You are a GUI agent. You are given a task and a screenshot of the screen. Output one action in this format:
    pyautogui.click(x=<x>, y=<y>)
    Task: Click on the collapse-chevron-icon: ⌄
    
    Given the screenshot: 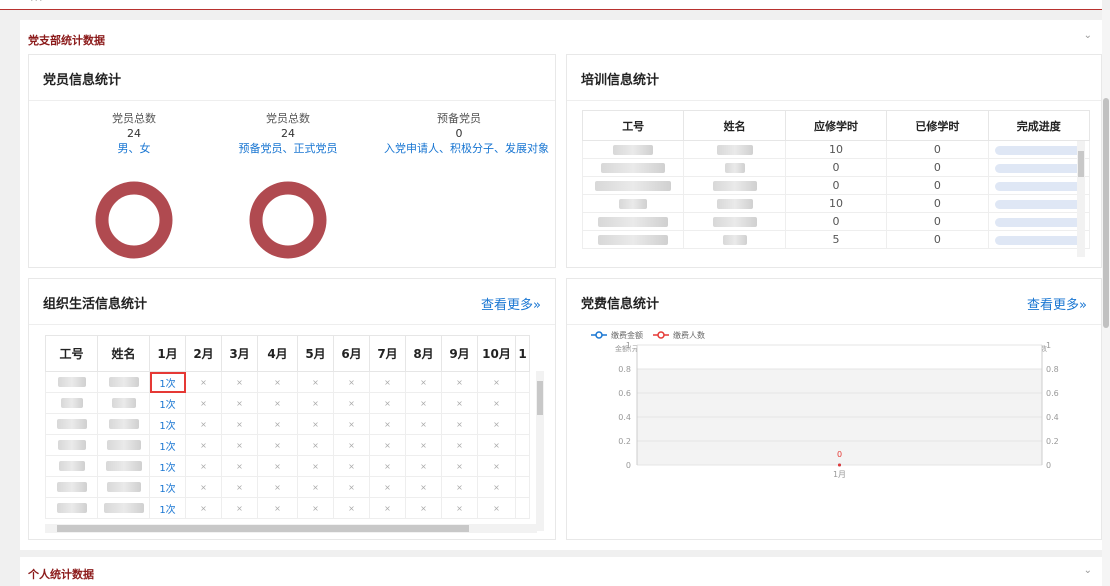 What is the action you would take?
    pyautogui.click(x=1088, y=35)
    